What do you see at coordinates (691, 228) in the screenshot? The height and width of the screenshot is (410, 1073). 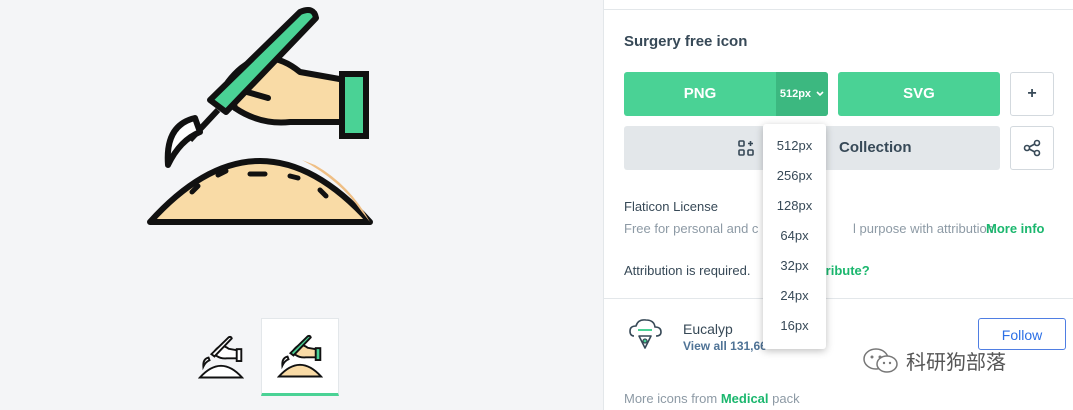 I see `license-desc-part1: Free for personal and c` at bounding box center [691, 228].